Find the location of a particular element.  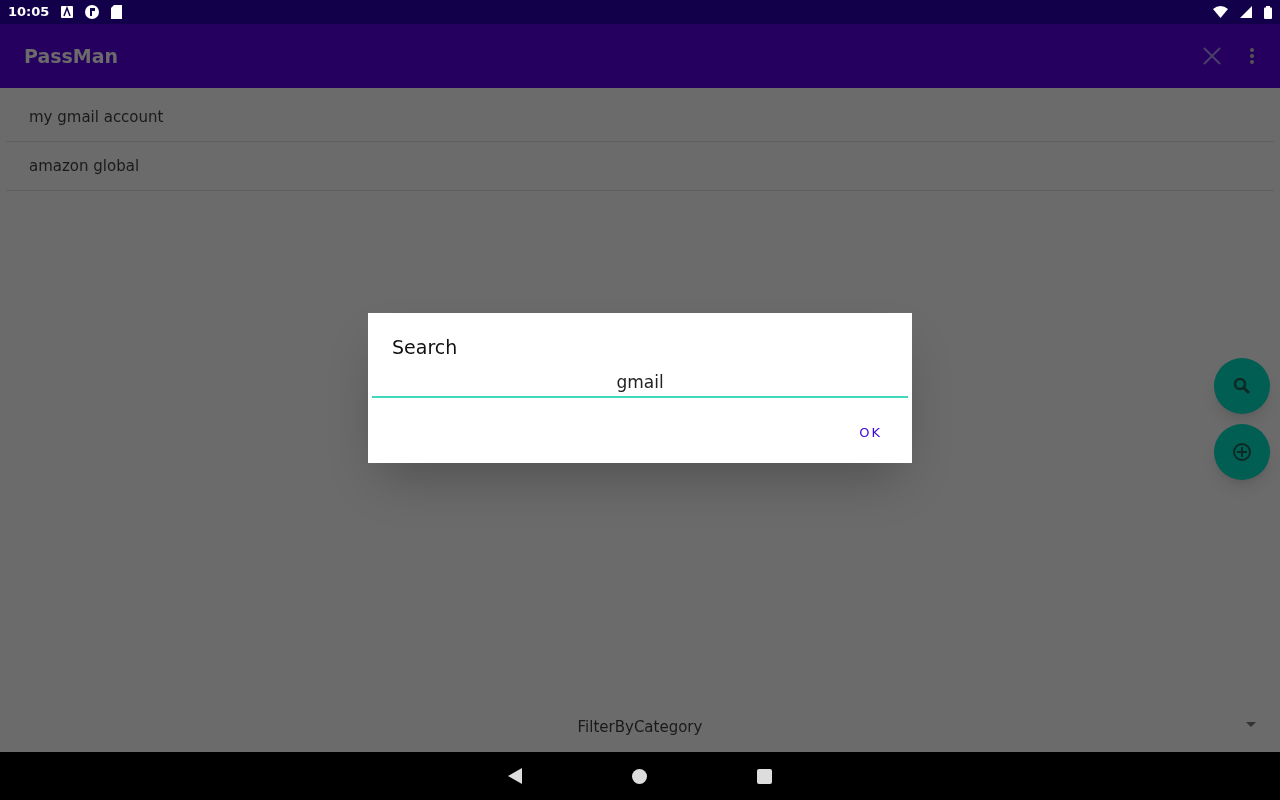

entry-row: my gmail account is located at coordinates (640, 117).